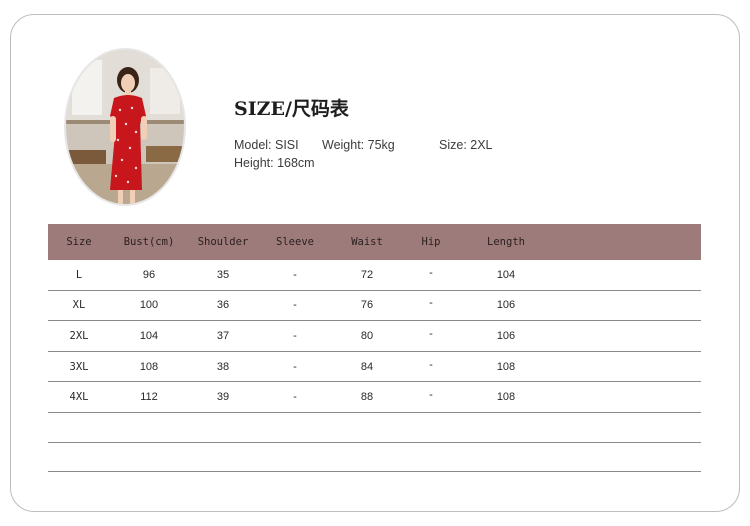 This screenshot has height=526, width=750. I want to click on header-size: Size, so click(79, 242).